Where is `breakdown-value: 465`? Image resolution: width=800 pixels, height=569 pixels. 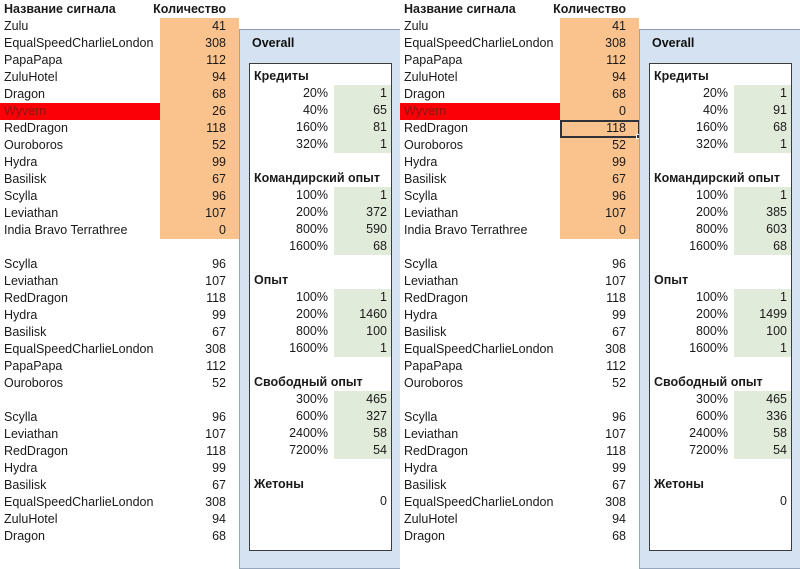
breakdown-value: 465 is located at coordinates (776, 399).